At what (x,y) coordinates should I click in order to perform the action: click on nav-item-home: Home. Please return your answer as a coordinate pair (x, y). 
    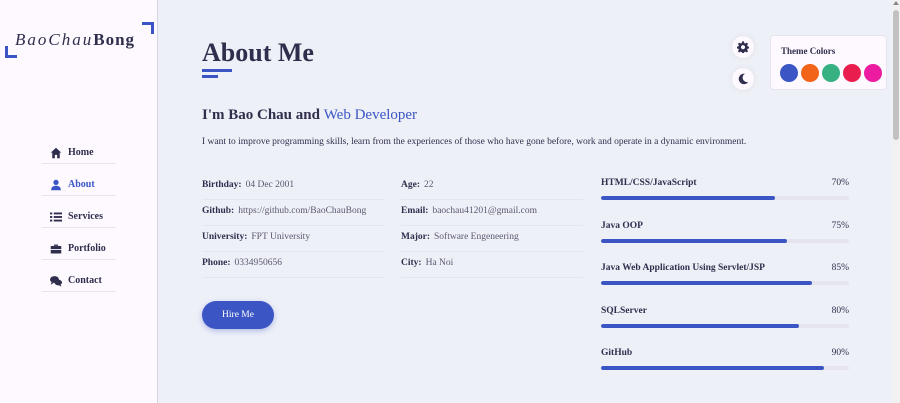
    Looking at the image, I should click on (79, 153).